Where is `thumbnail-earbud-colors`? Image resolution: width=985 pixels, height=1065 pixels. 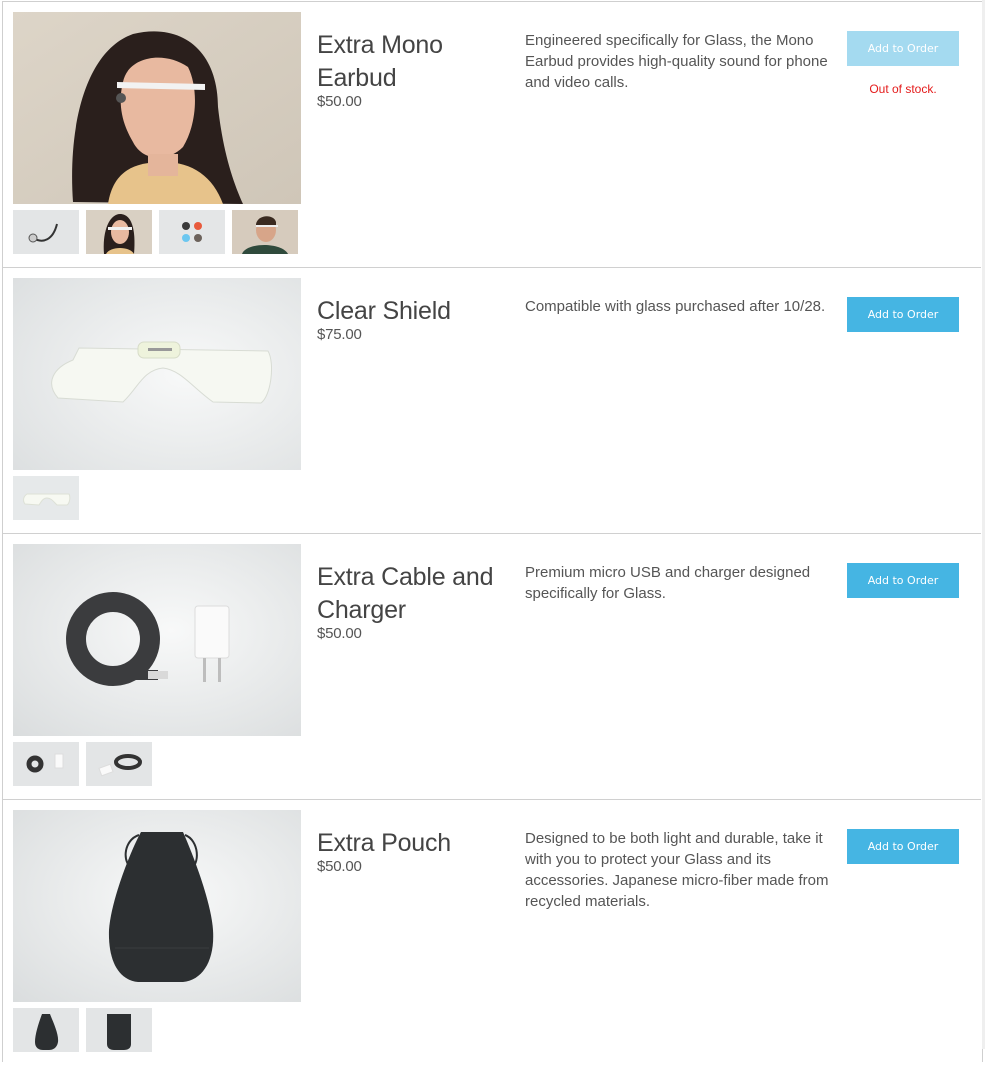
thumbnail-earbud-colors is located at coordinates (192, 232).